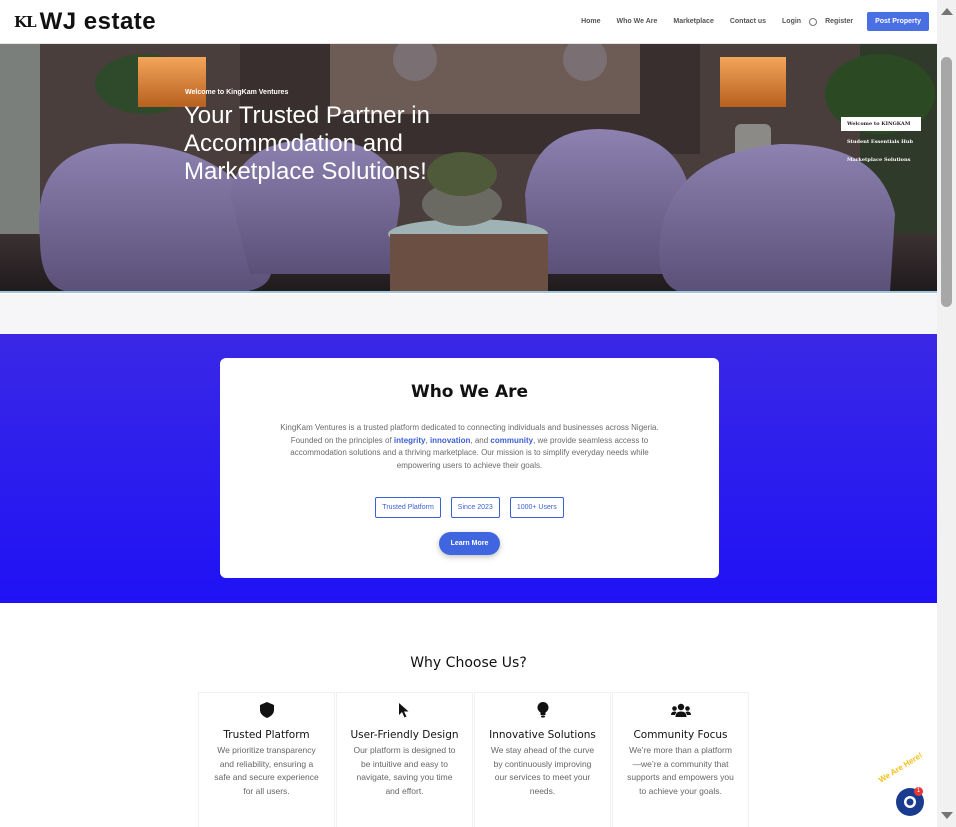  I want to click on nav-marketplace: Marketplace, so click(693, 21).